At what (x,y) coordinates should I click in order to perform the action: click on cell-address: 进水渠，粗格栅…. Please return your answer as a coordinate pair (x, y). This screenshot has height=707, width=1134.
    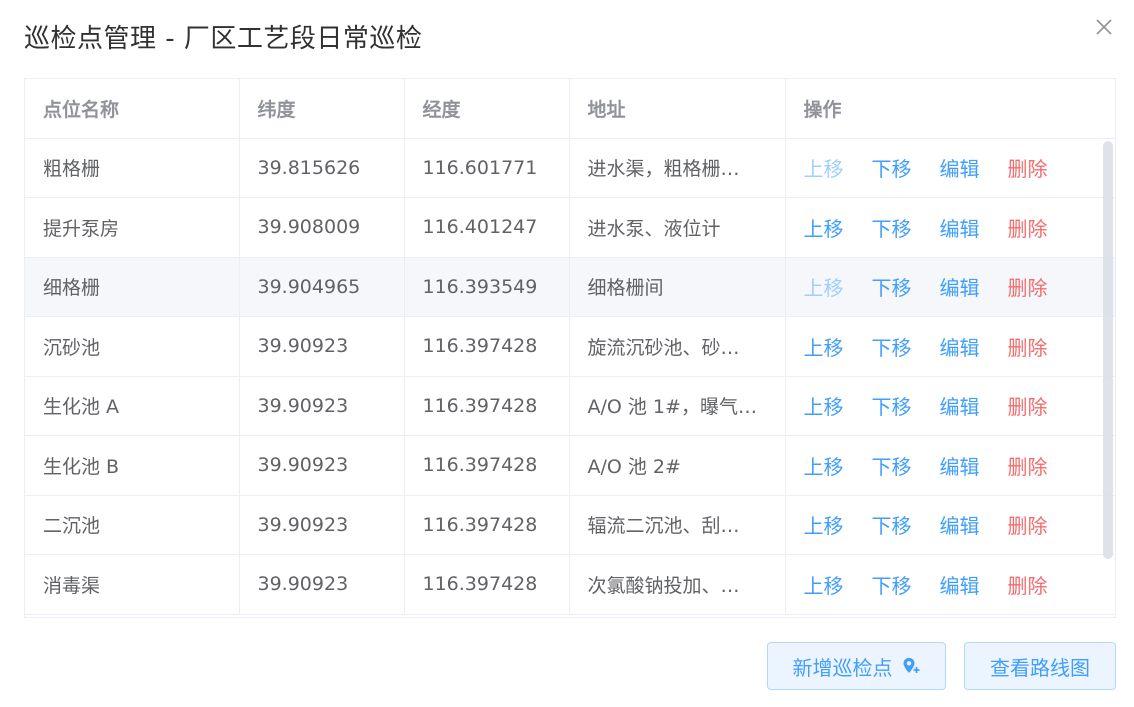
    Looking at the image, I should click on (677, 168).